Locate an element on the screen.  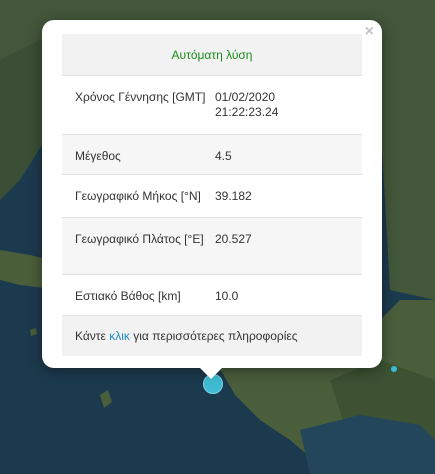
popup-tip is located at coordinates (211, 373).